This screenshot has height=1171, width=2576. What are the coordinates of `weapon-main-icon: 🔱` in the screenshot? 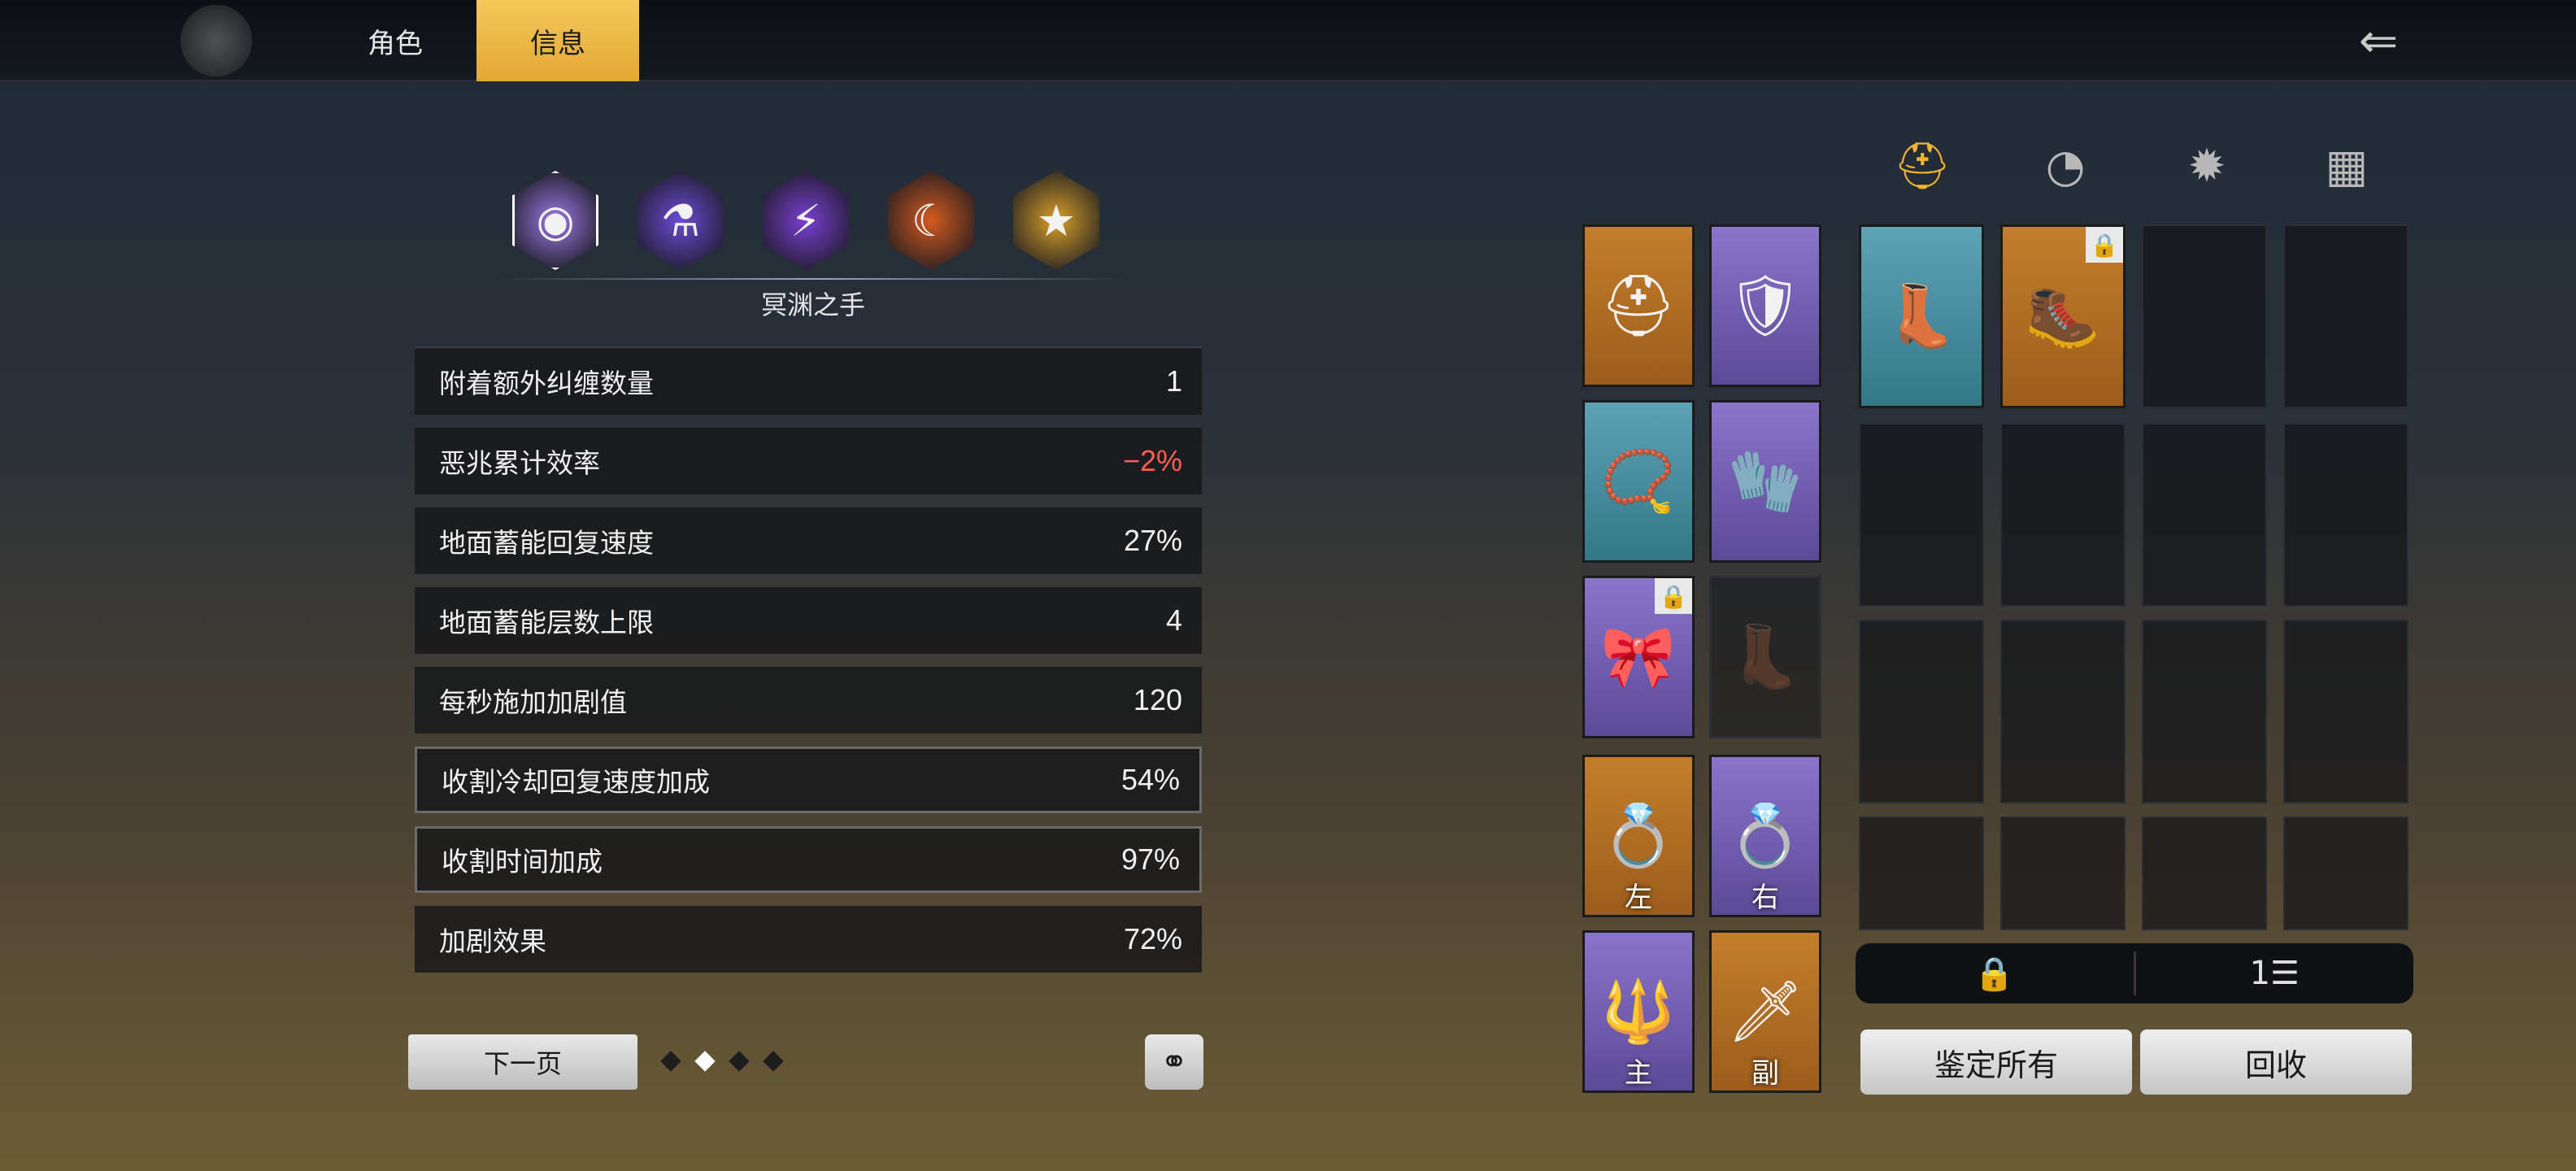 It's located at (1639, 1011).